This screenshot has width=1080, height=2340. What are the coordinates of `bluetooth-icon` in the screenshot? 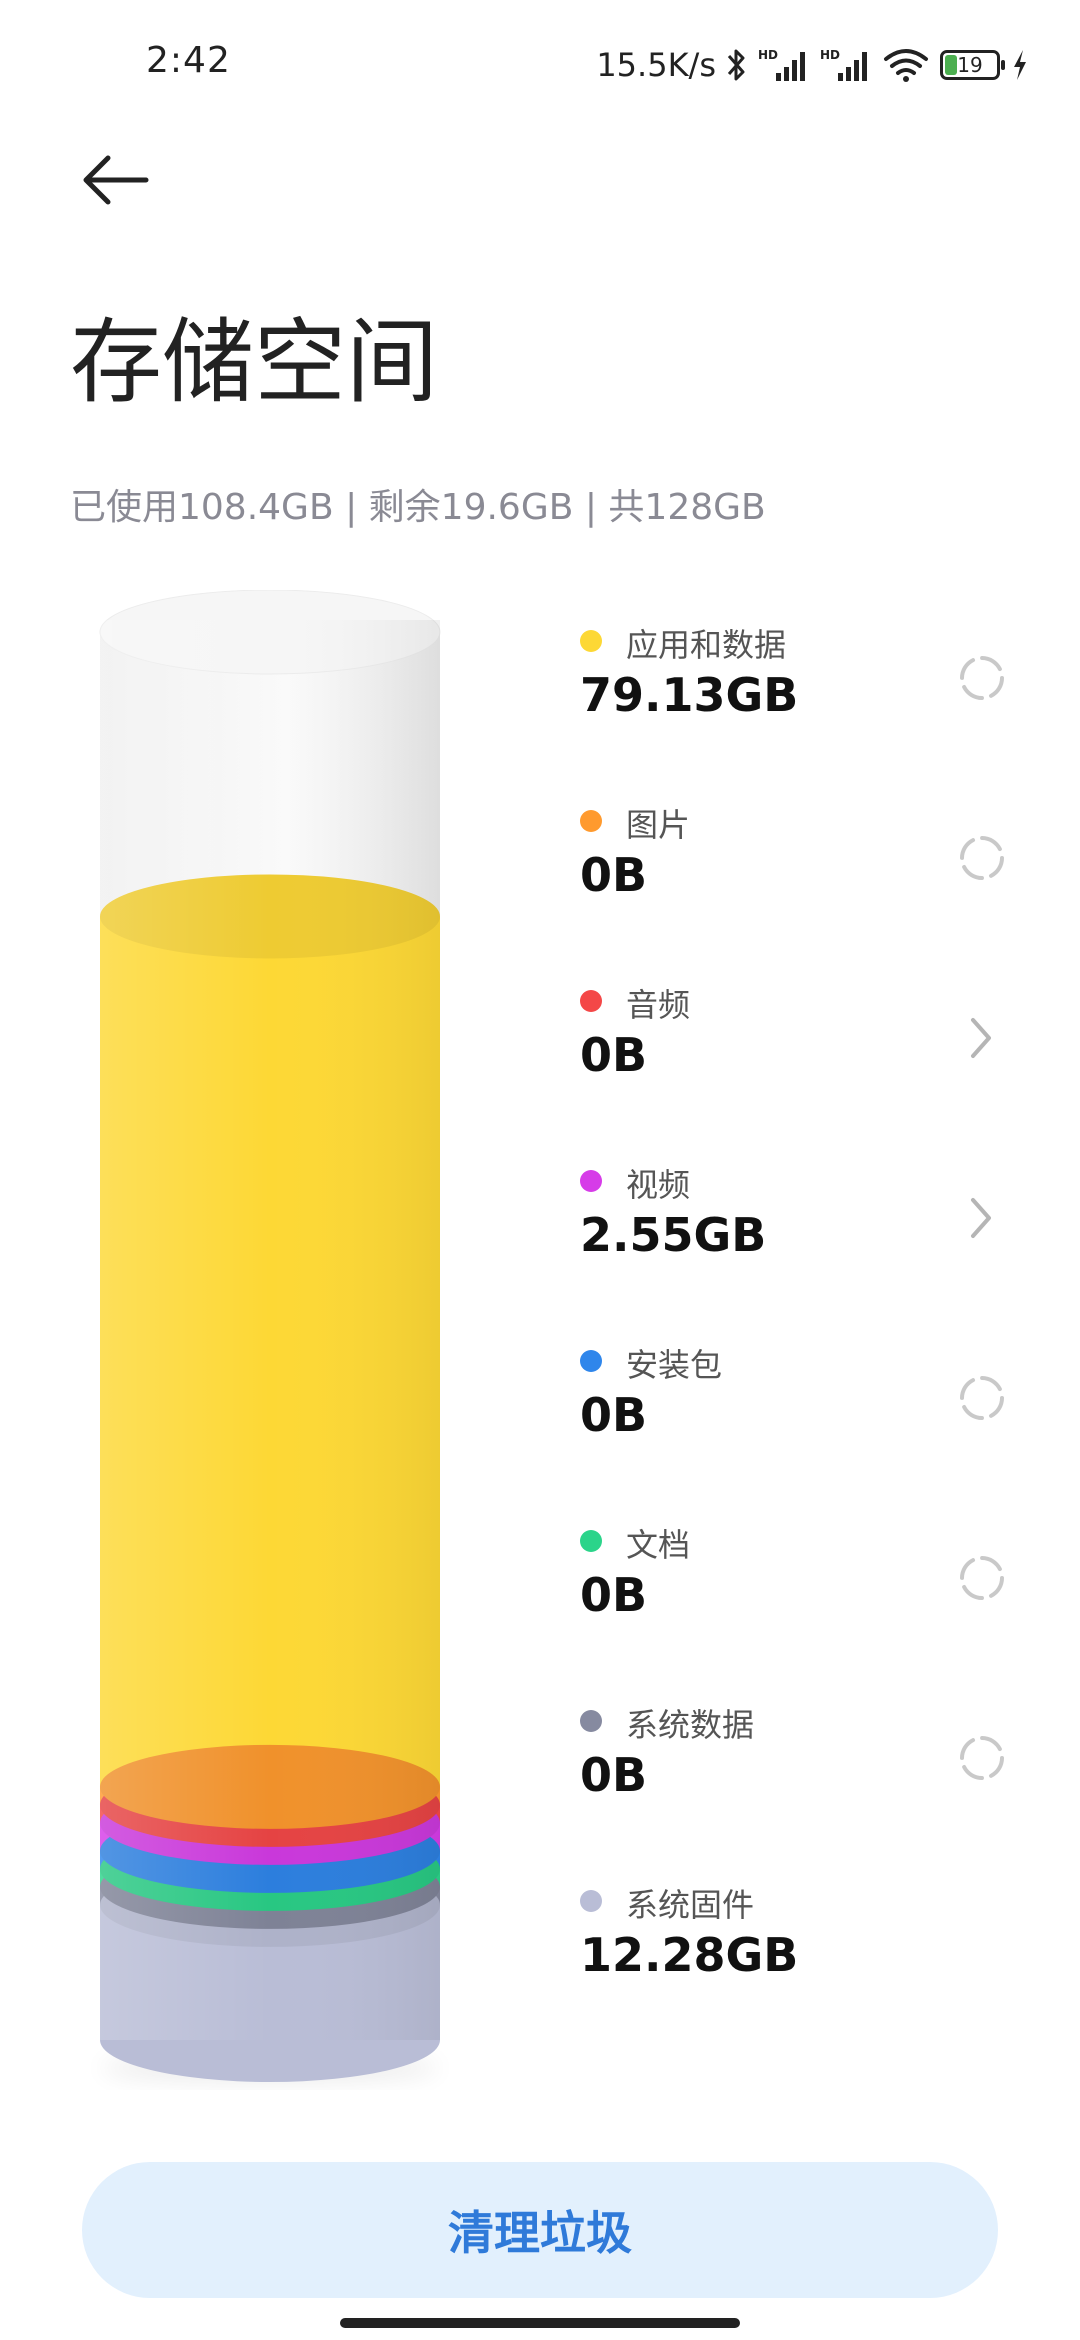 It's located at (736, 65).